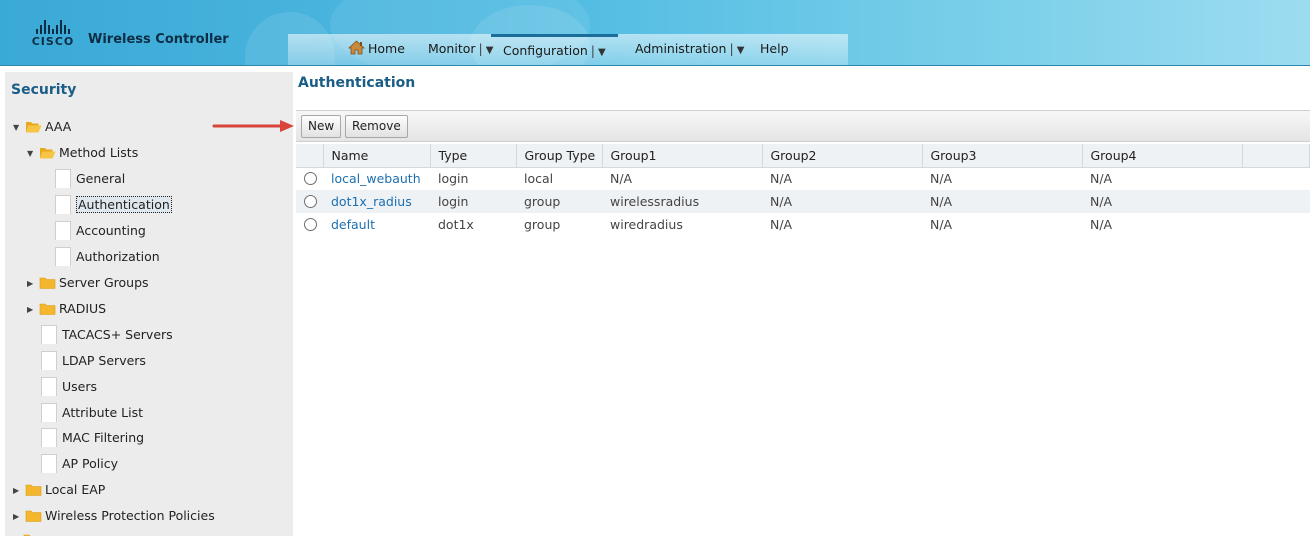 Image resolution: width=1310 pixels, height=536 pixels. What do you see at coordinates (376, 49) in the screenshot?
I see `nav-home: Home` at bounding box center [376, 49].